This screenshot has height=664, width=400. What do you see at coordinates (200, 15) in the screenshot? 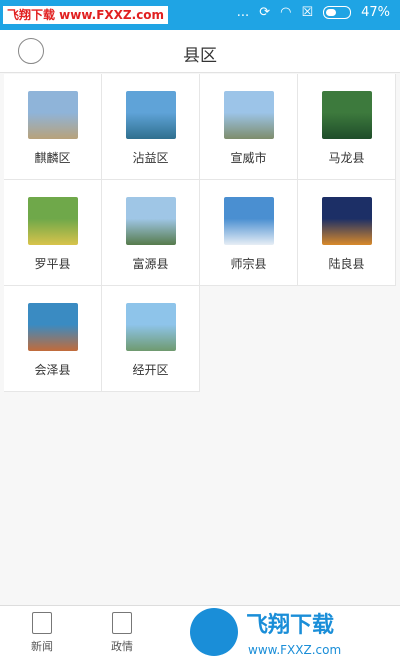
I see `status-bar: 飞翔下载 www.FXXZ.com ... ⟳ ◠ ☒ 47%` at bounding box center [200, 15].